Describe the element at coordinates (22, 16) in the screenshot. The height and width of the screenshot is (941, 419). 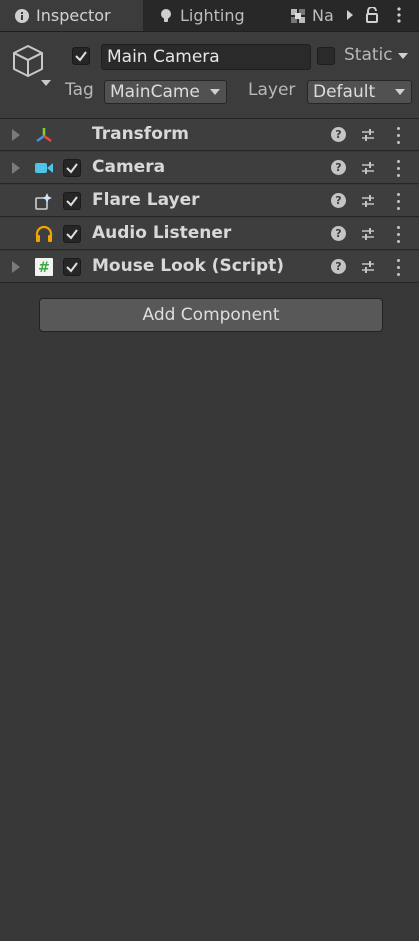
I see `info-icon` at that location.